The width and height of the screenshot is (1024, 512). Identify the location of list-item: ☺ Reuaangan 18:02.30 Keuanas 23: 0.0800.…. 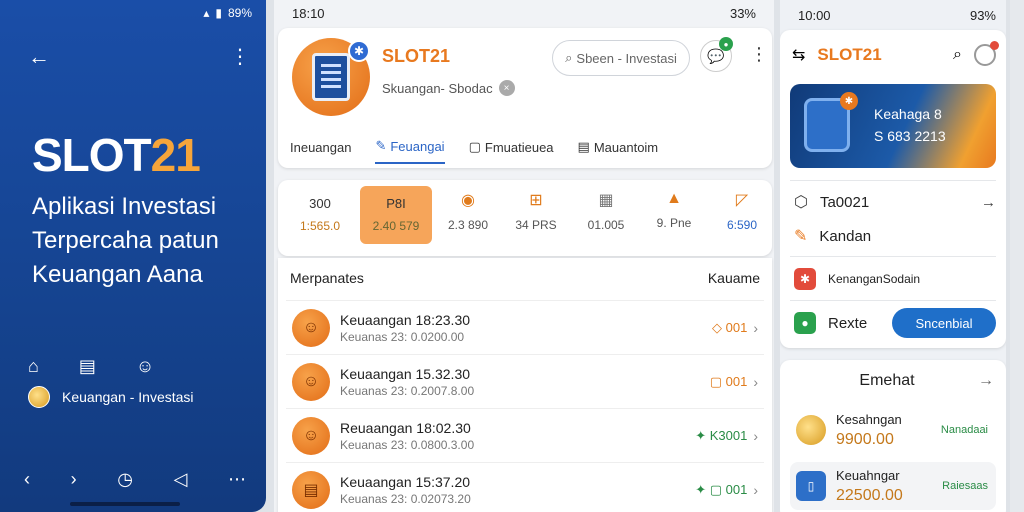
(525, 435).